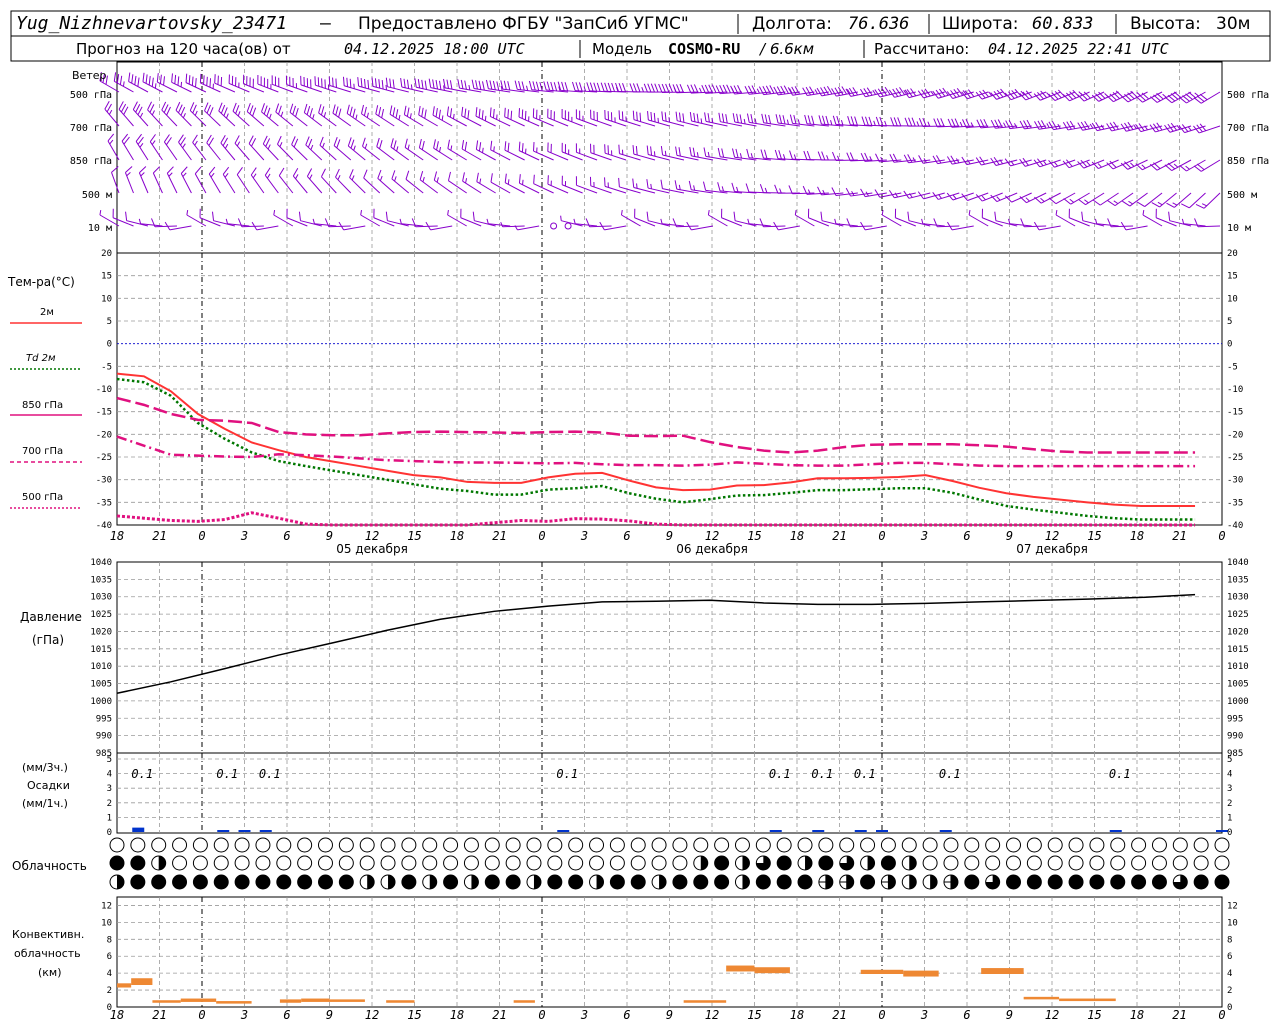  Describe the element at coordinates (1229, 957) in the screenshot. I see `conv-tick-label: 6` at that location.